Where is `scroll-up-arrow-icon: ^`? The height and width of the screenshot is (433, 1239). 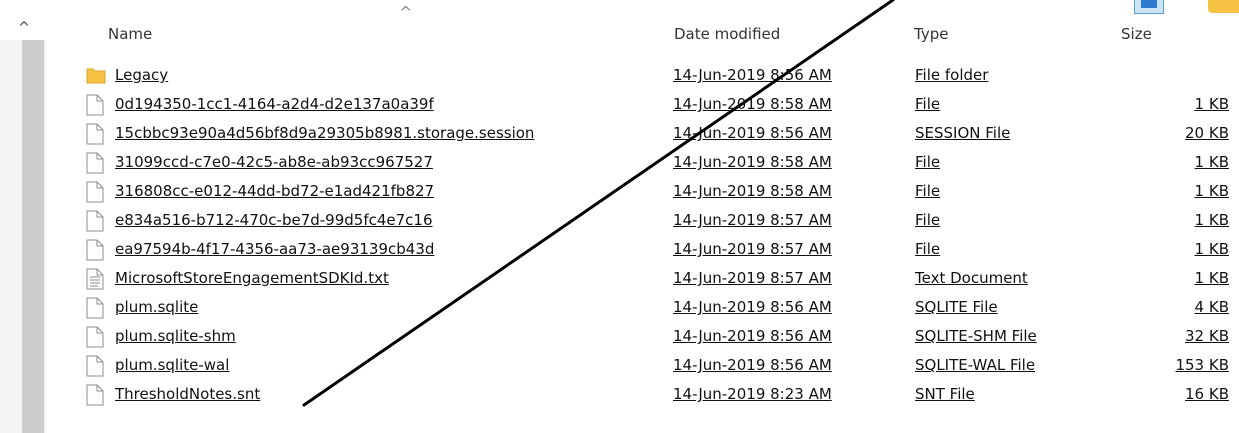
scroll-up-arrow-icon: ^ is located at coordinates (24, 28).